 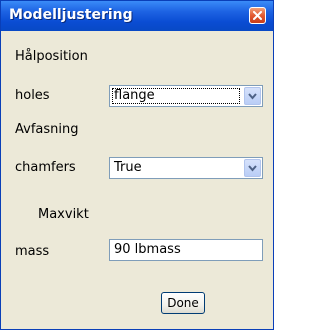 What do you see at coordinates (71, 15) in the screenshot?
I see `window-title: Modelljustering` at bounding box center [71, 15].